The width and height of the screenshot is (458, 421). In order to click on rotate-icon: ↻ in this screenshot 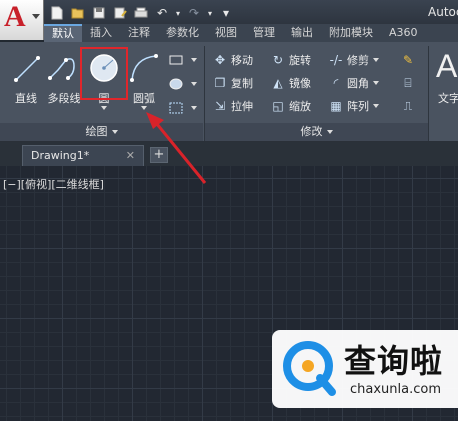, I will do `click(278, 60)`.